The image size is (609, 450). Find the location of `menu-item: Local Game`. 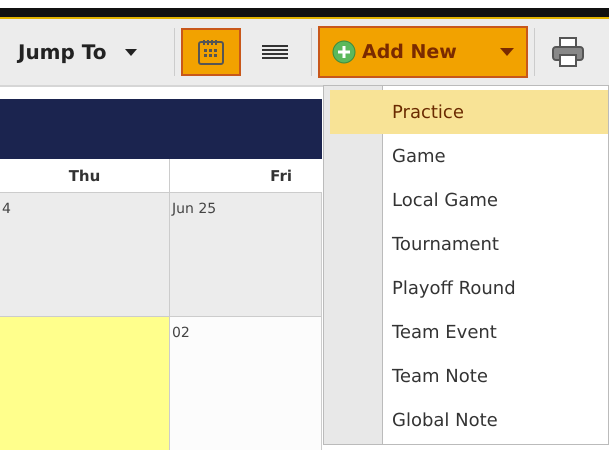

menu-item: Local Game is located at coordinates (466, 200).